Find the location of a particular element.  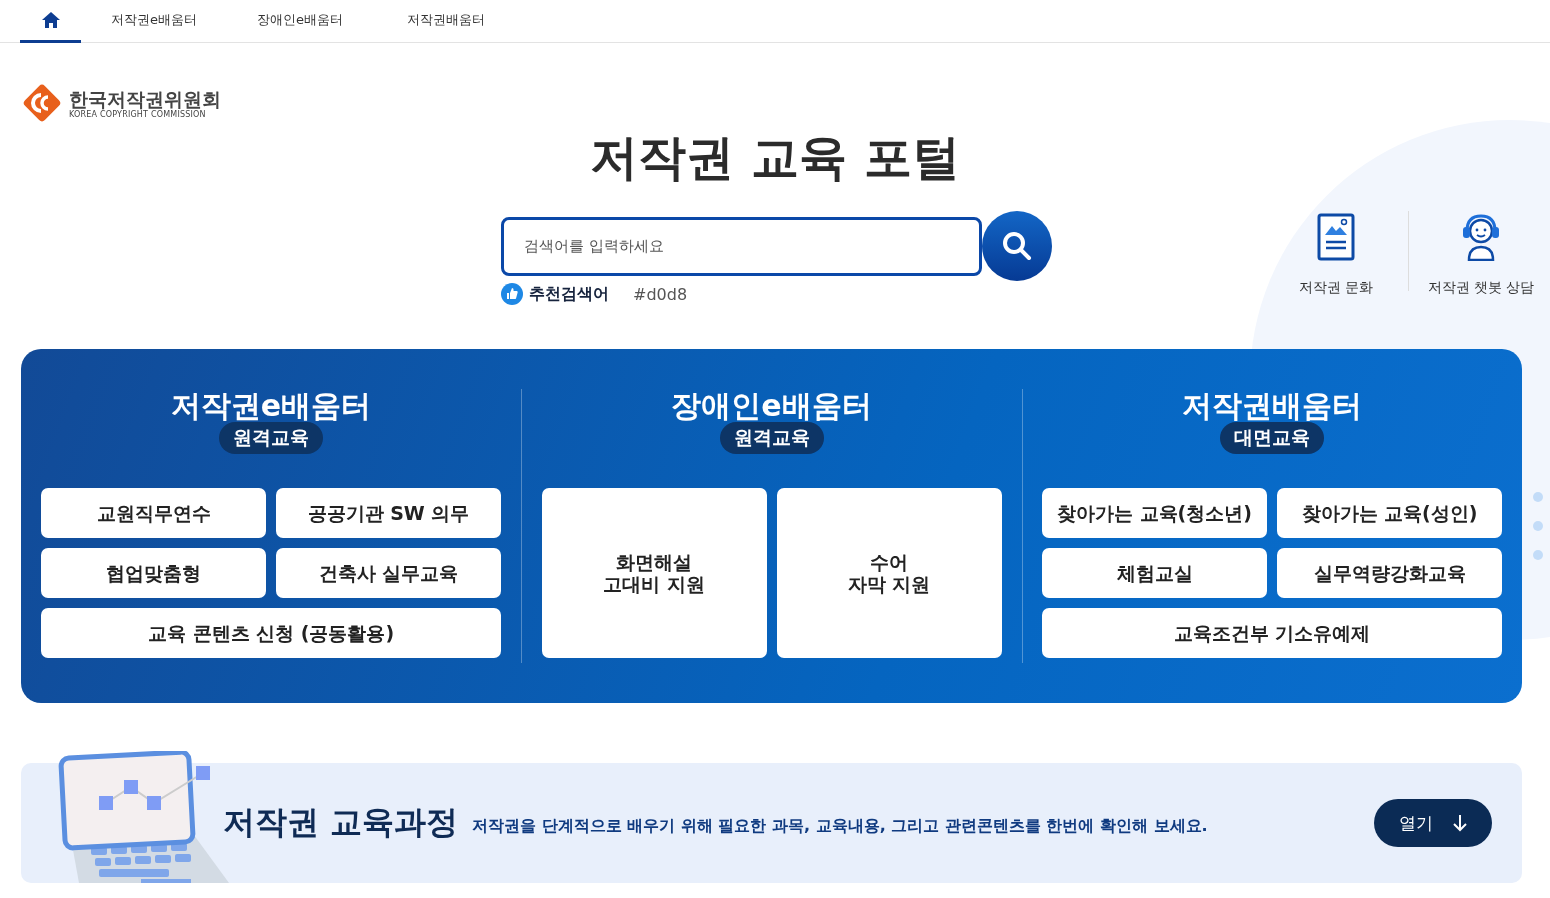

home-icon is located at coordinates (50, 20).